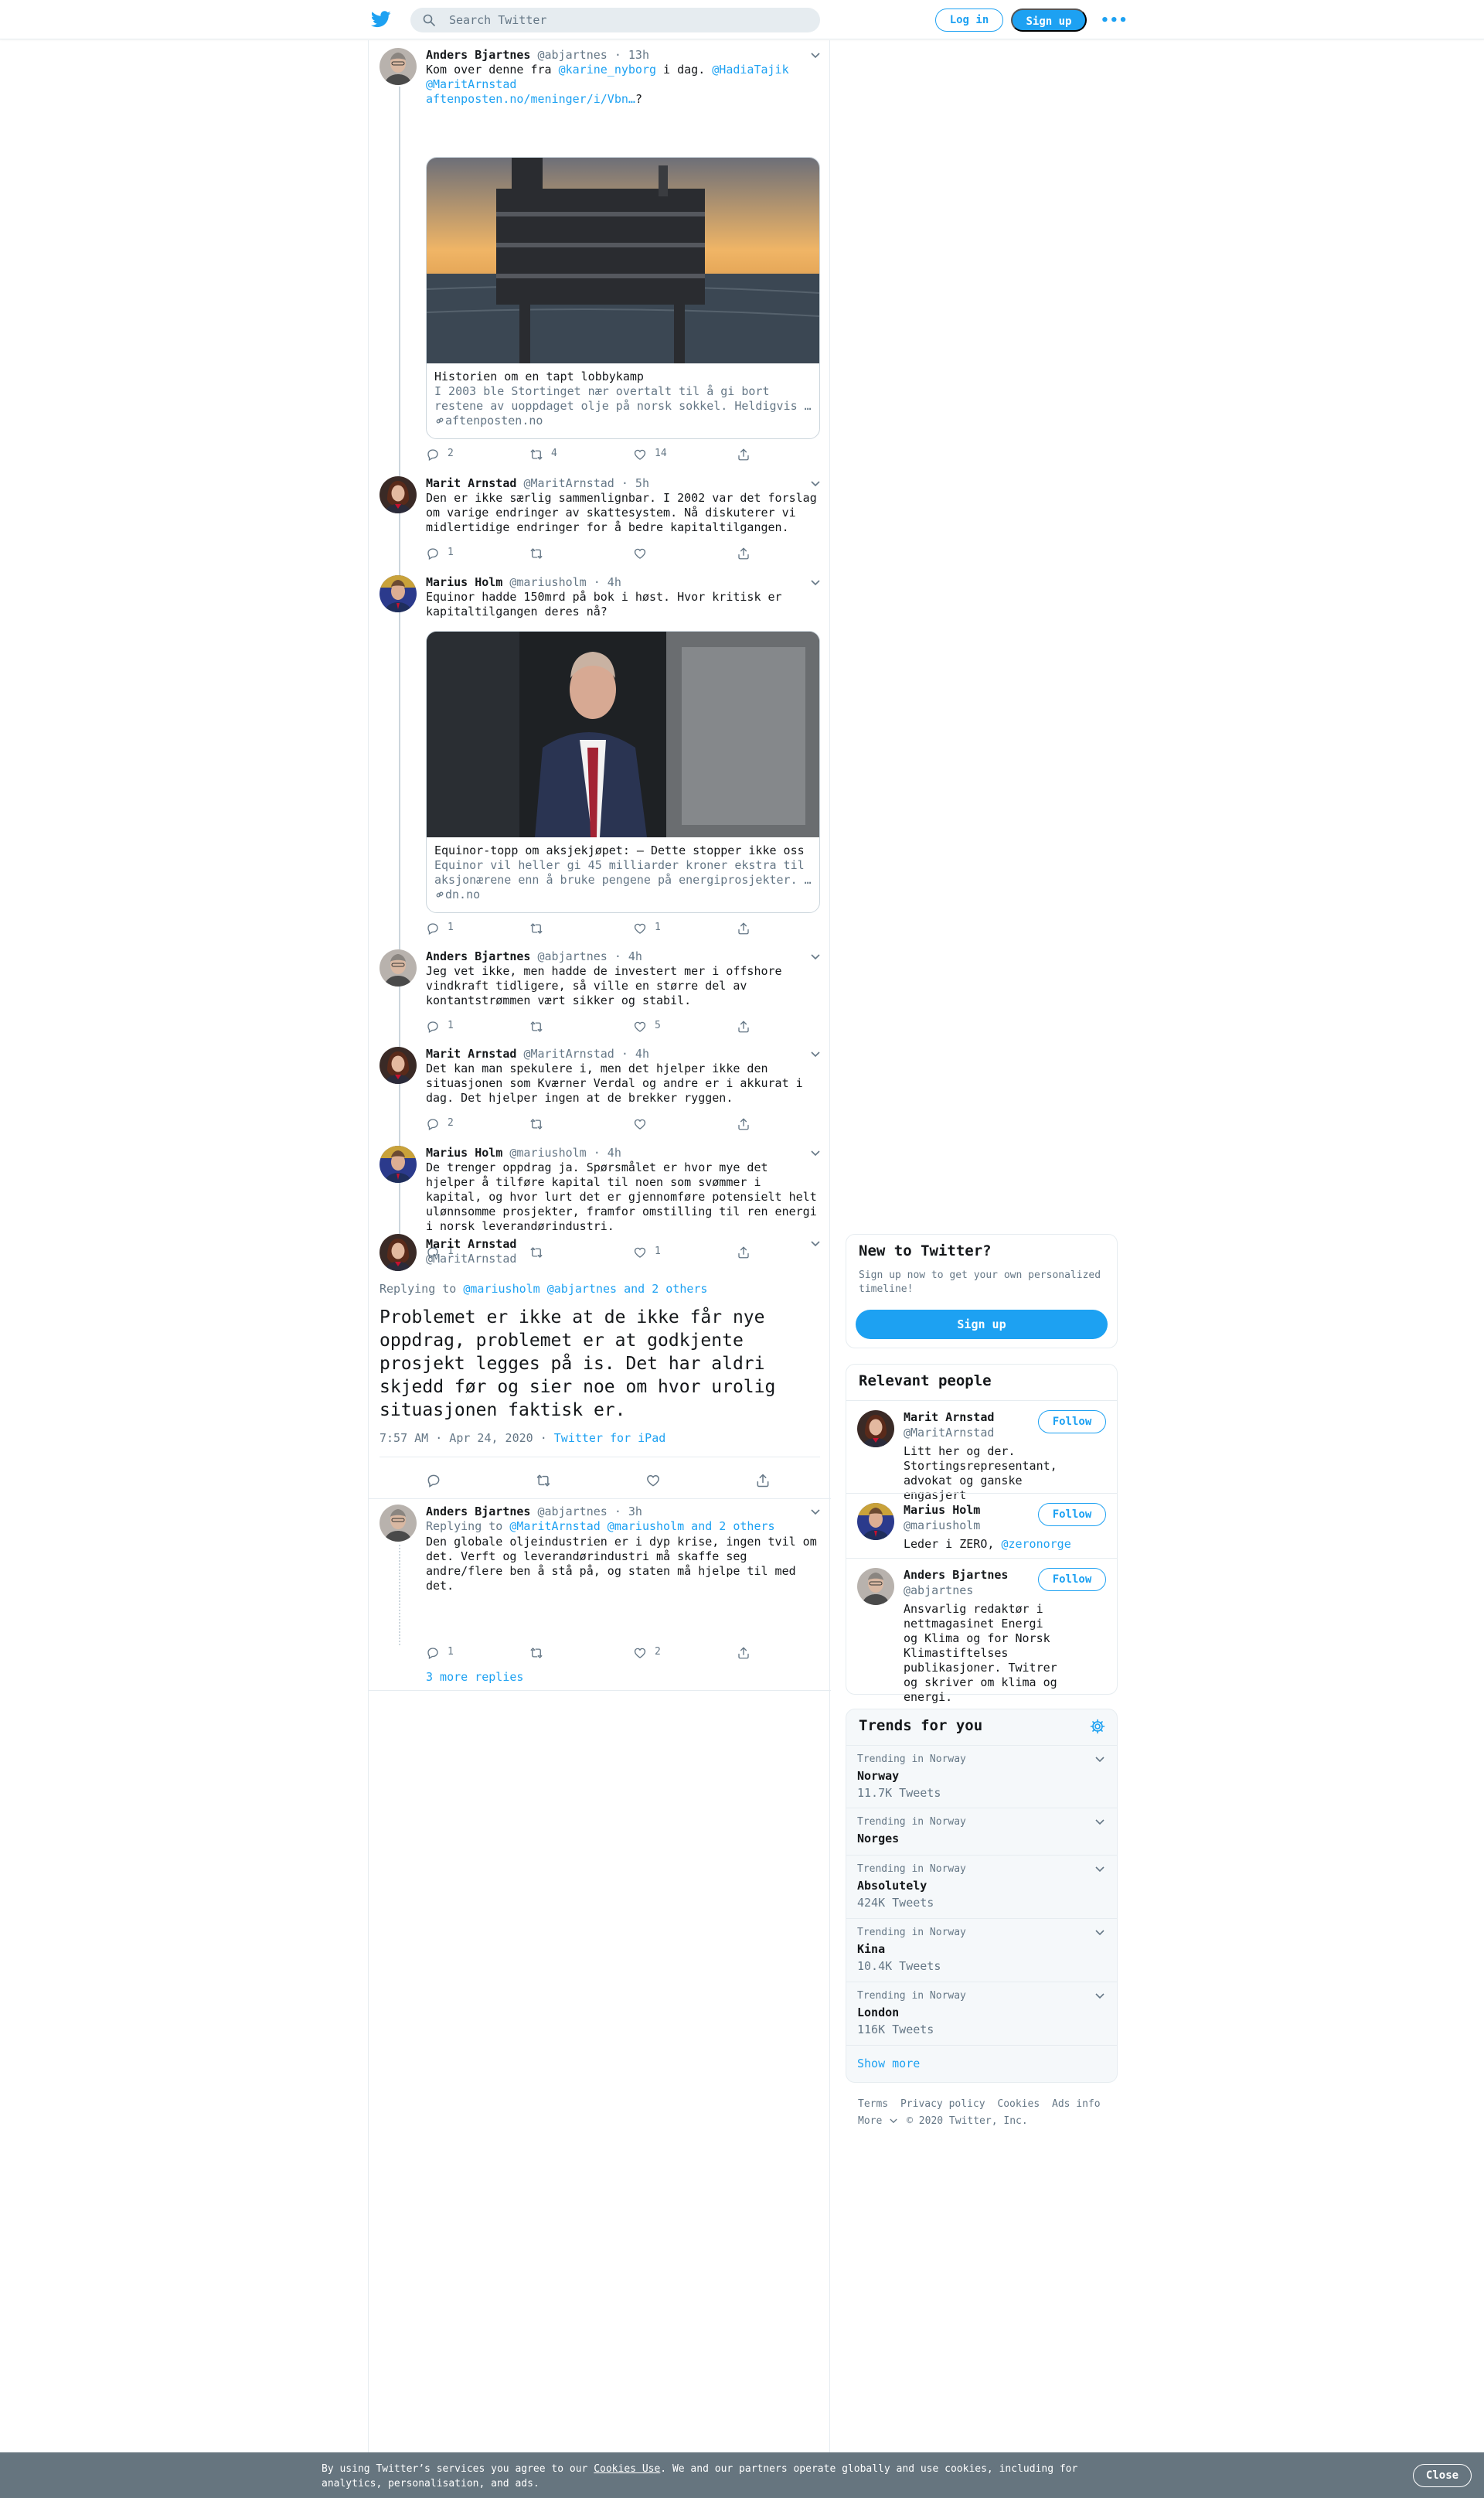  What do you see at coordinates (981, 2013) in the screenshot?
I see `trend-item: Trending in Norway London 116K Tweets` at bounding box center [981, 2013].